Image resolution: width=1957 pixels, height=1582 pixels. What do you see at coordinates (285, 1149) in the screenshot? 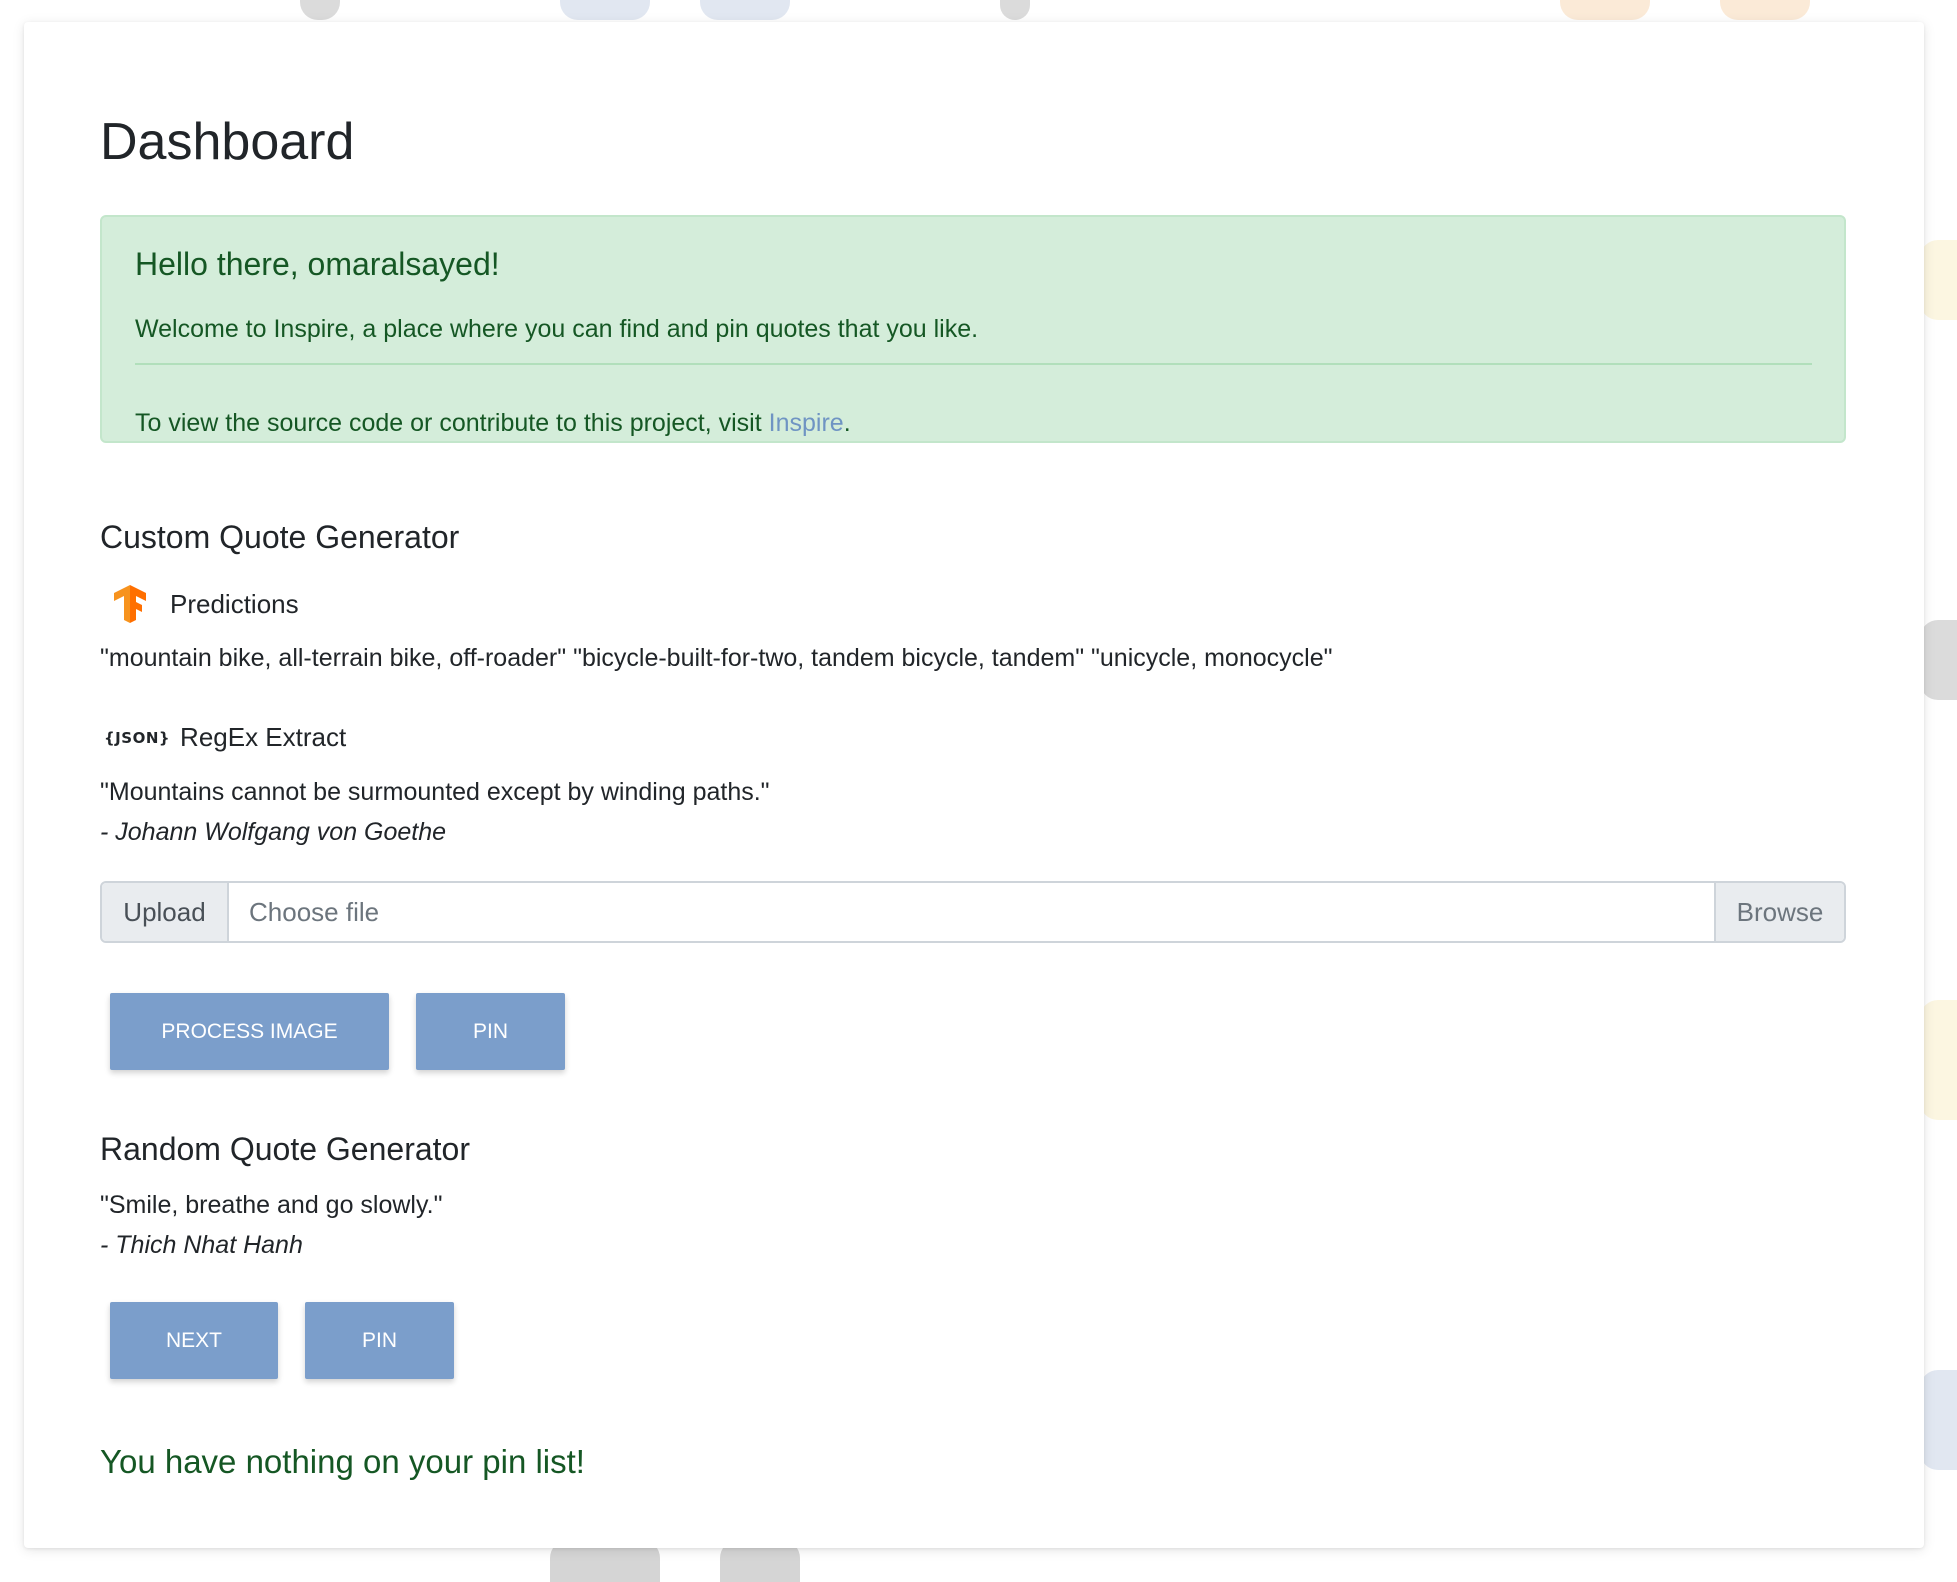
I see `random-quote-title: Random Quote Generator` at bounding box center [285, 1149].